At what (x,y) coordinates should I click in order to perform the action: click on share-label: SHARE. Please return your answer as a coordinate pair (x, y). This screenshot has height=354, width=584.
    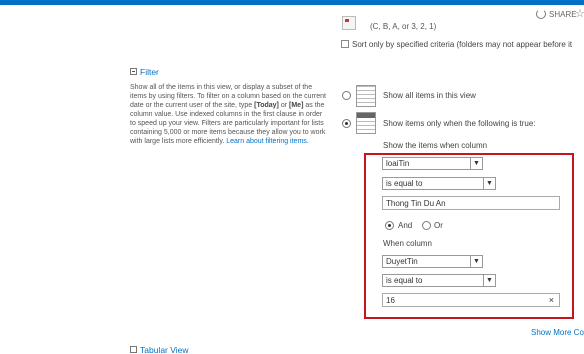
    Looking at the image, I should click on (563, 14).